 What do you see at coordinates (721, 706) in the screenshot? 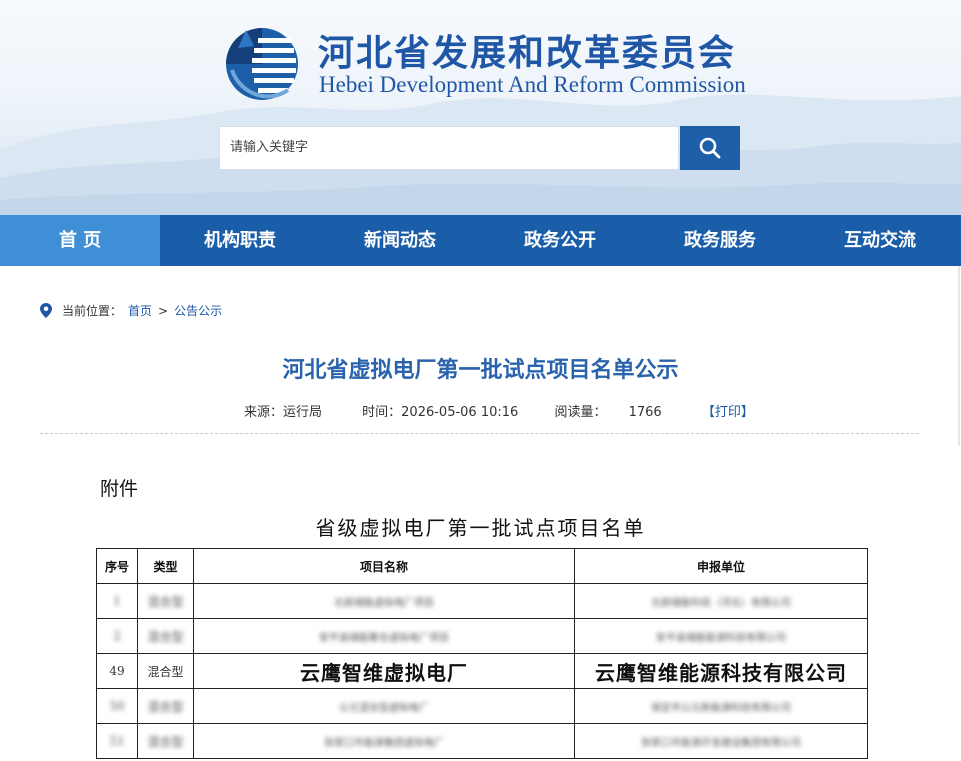
I see `cell-applicant: 保定市公元新能源科技有限公司` at bounding box center [721, 706].